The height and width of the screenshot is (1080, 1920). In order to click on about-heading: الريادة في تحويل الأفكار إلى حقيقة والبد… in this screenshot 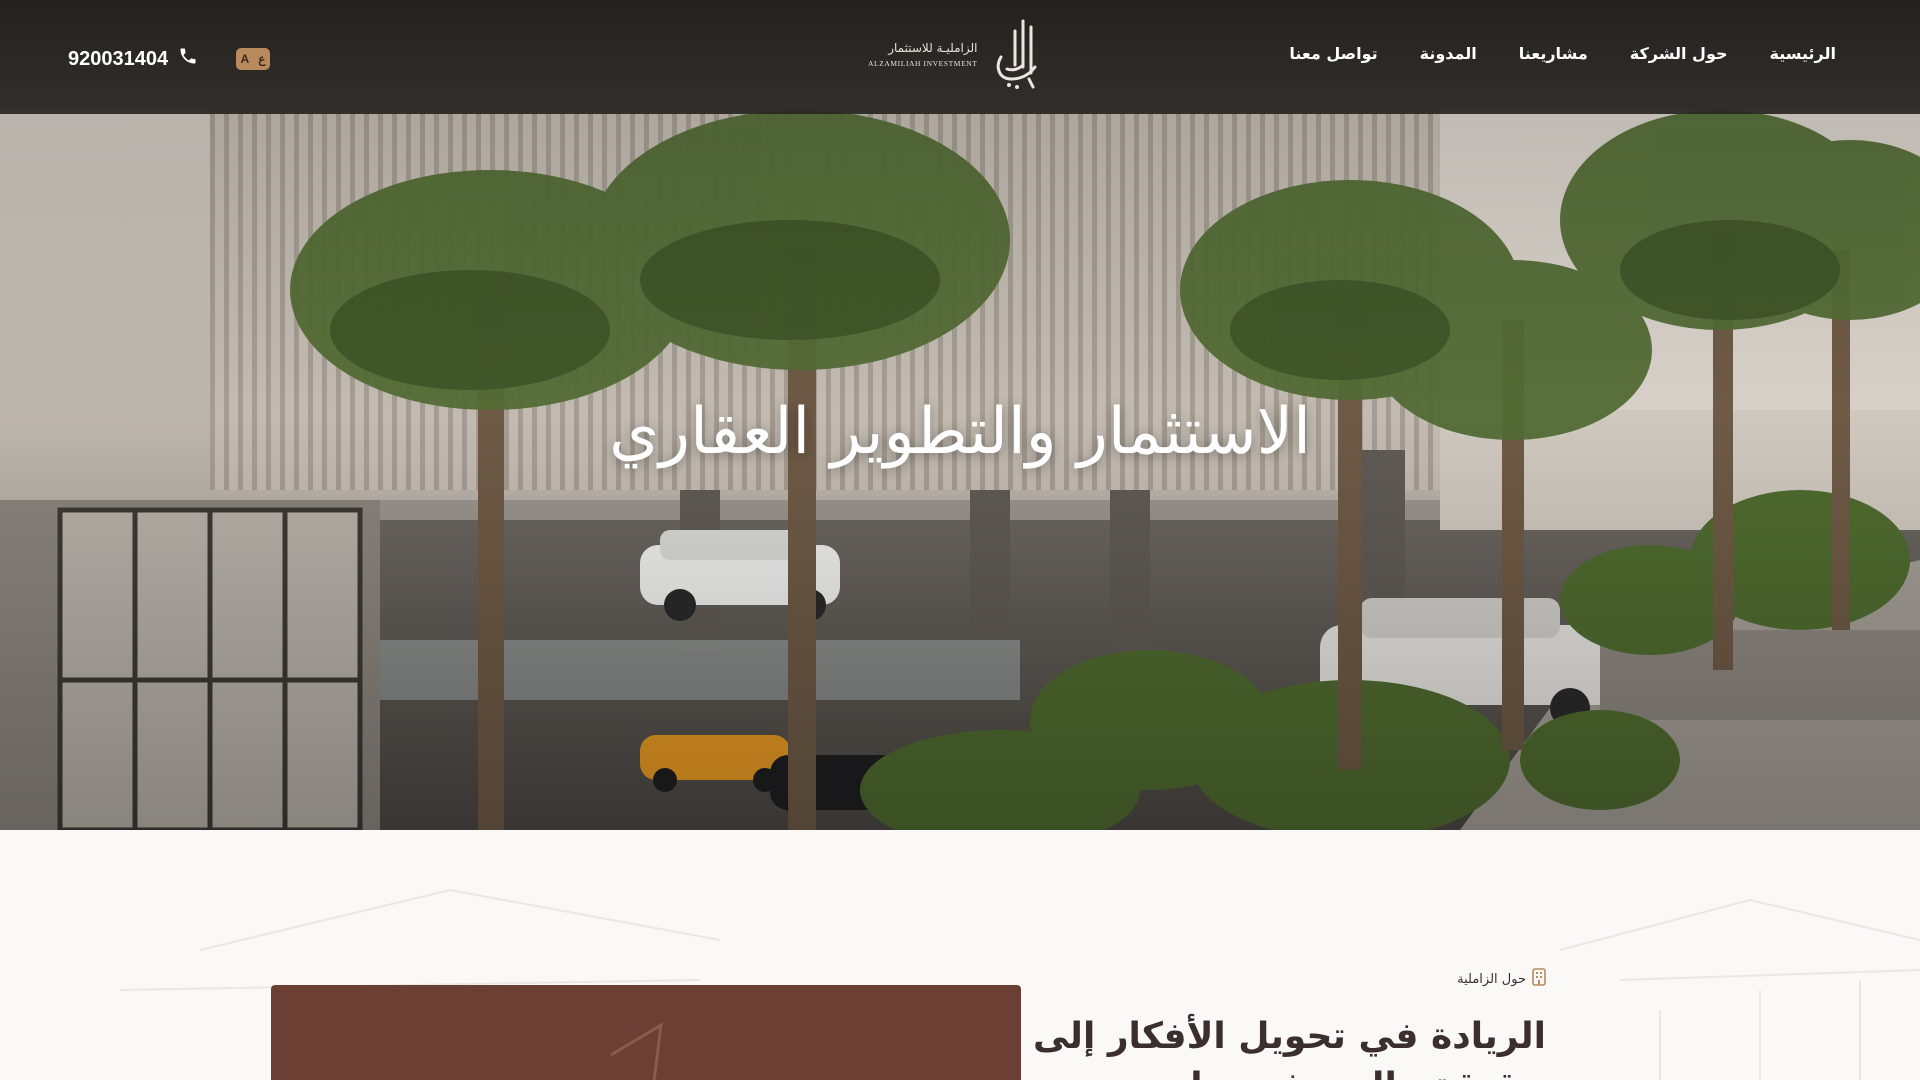, I will do `click(1289, 1048)`.